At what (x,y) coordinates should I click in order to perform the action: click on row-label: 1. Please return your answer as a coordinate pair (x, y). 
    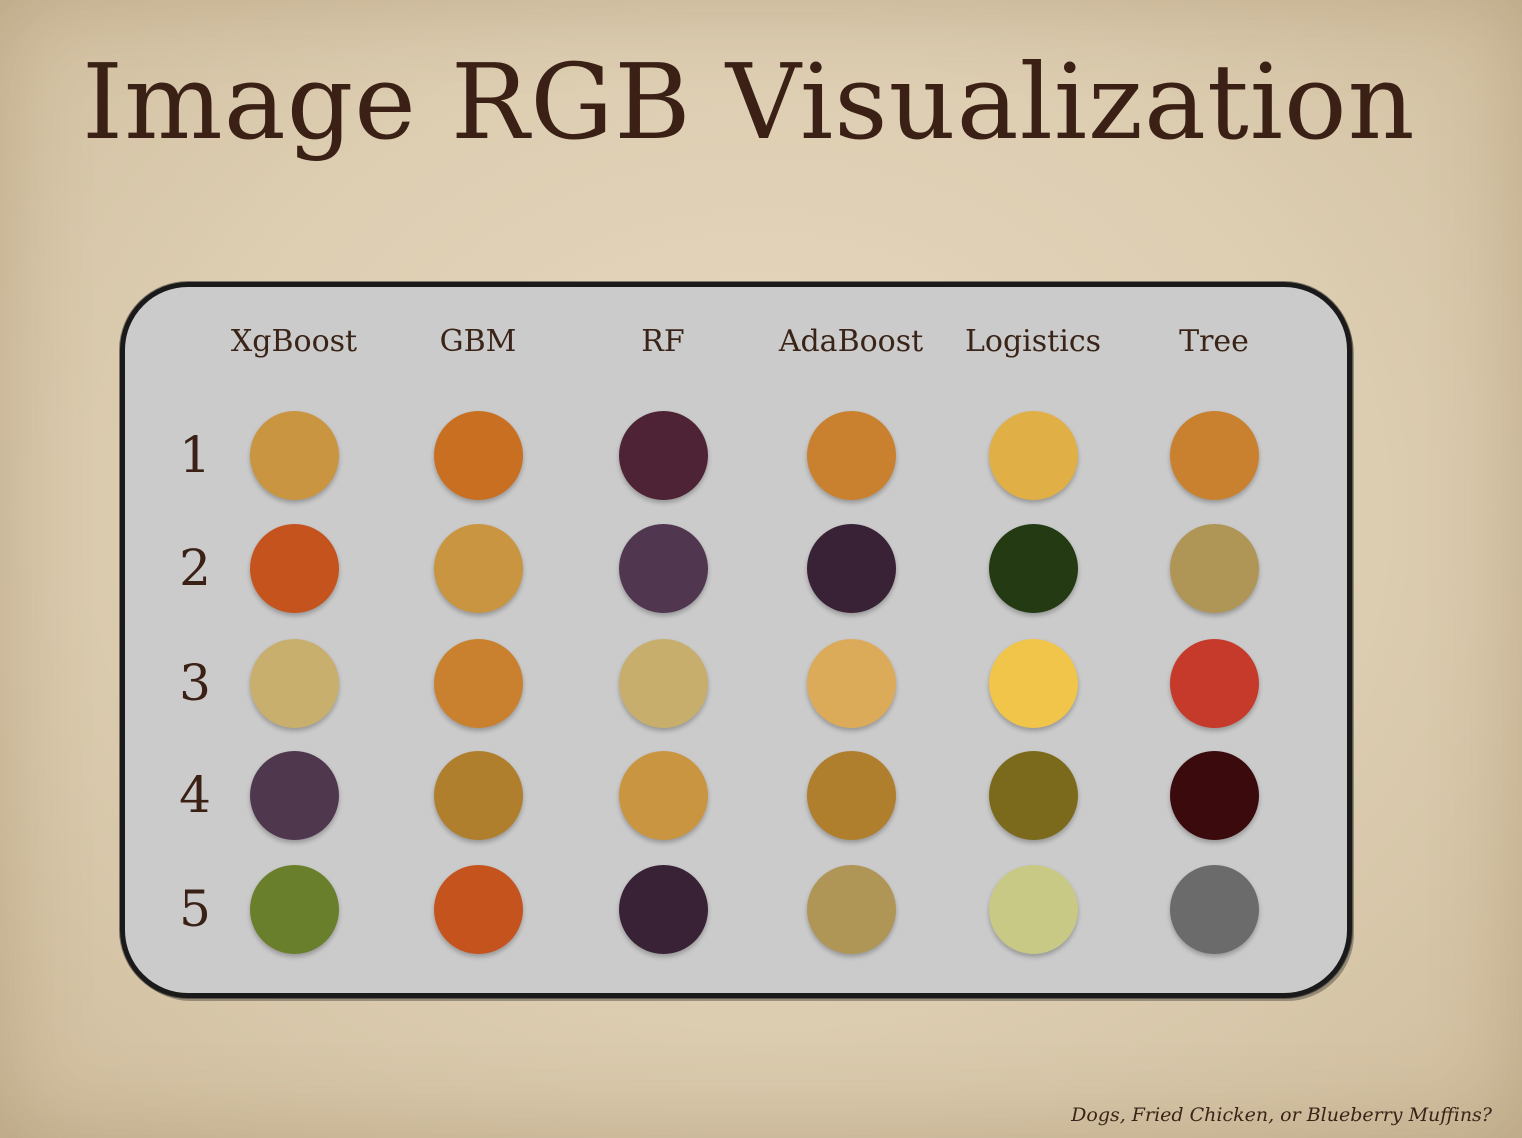
    Looking at the image, I should click on (195, 455).